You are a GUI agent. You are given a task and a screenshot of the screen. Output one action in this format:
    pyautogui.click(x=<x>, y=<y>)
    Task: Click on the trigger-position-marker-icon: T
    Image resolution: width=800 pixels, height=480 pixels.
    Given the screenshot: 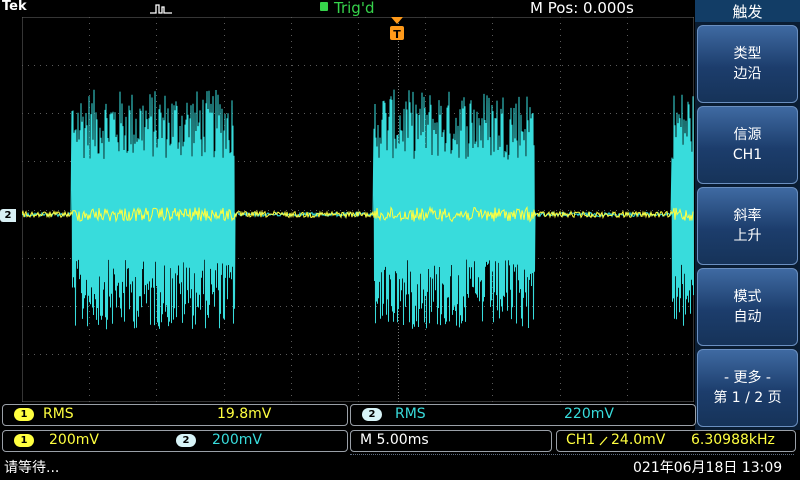 What is the action you would take?
    pyautogui.click(x=397, y=30)
    